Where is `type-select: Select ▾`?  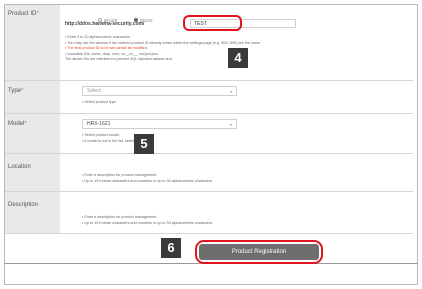 type-select: Select ▾ is located at coordinates (159, 91).